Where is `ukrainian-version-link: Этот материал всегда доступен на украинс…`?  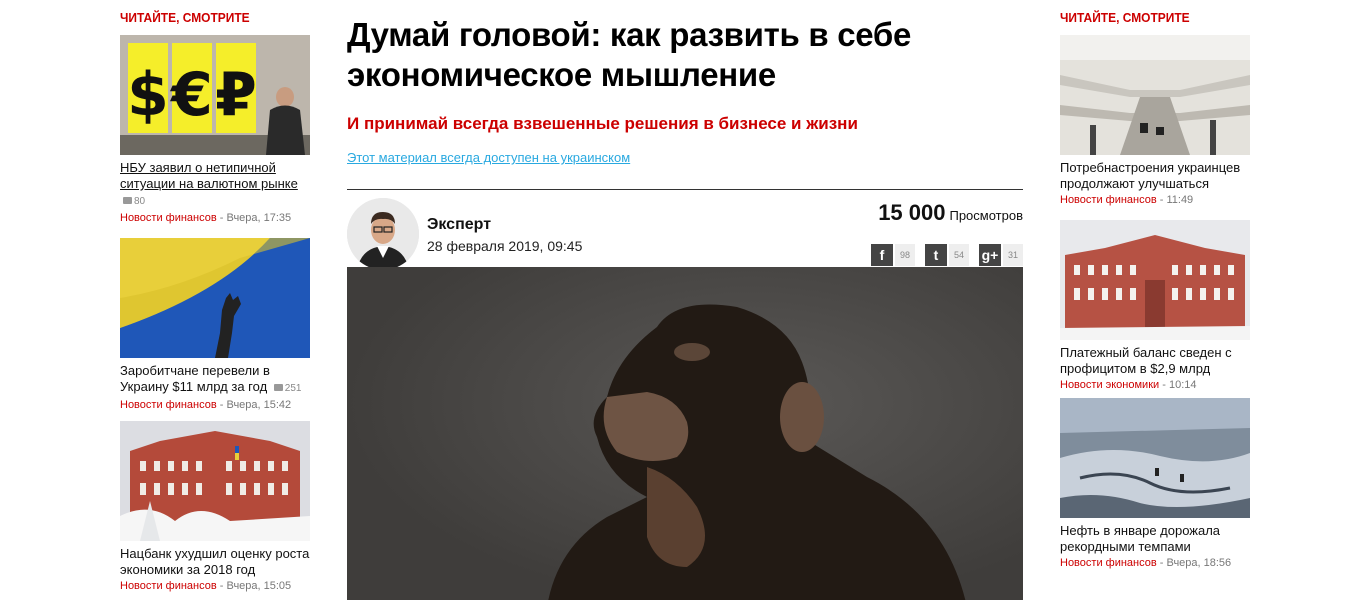
ukrainian-version-link: Этот материал всегда доступен на украинс… is located at coordinates (488, 157).